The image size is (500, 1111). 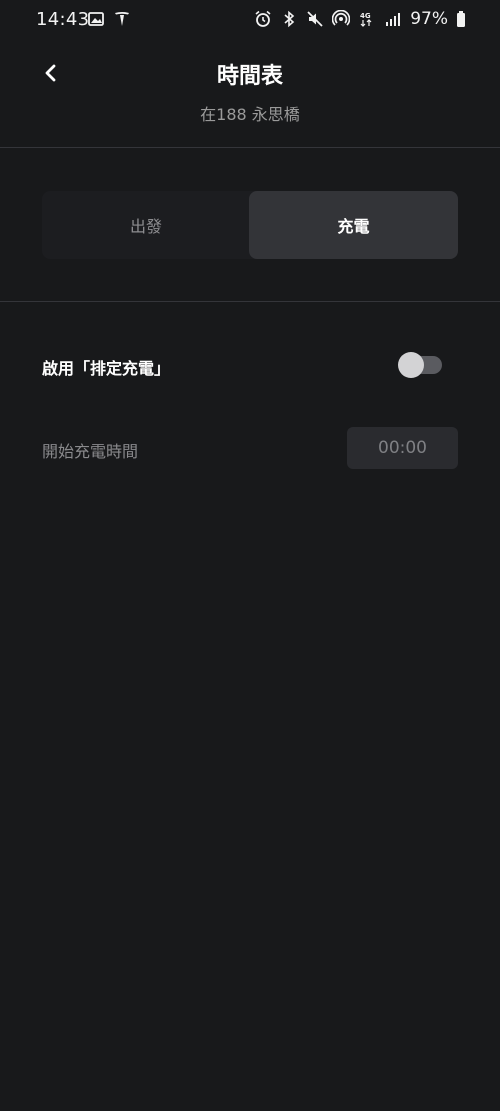 What do you see at coordinates (250, 21) in the screenshot?
I see `status-bar: 14:43 4G 97%` at bounding box center [250, 21].